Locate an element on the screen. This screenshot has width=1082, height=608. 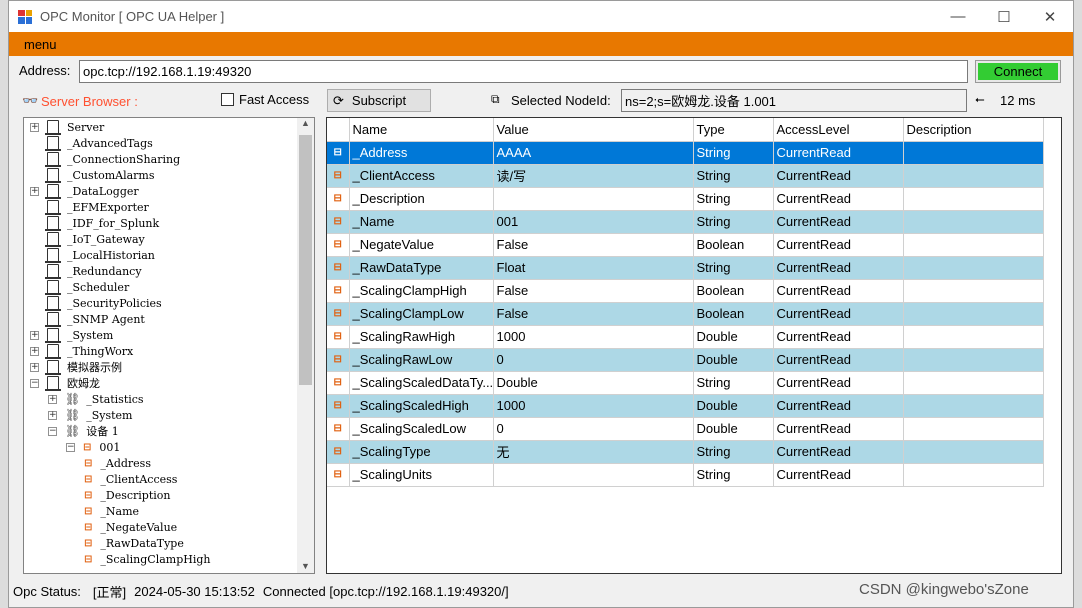
cell-name: _ScalingClampLow is located at coordinates (421, 314).